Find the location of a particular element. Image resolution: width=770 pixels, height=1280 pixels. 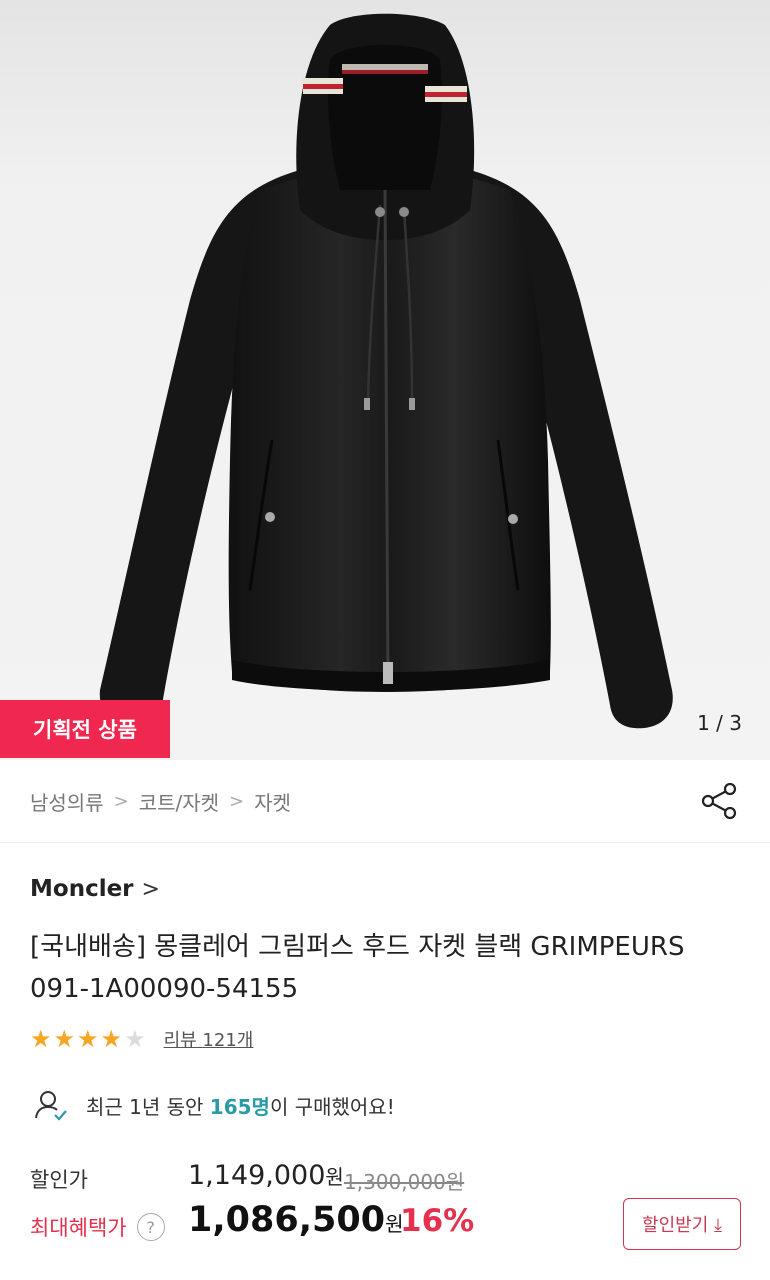

share-icon is located at coordinates (719, 801).